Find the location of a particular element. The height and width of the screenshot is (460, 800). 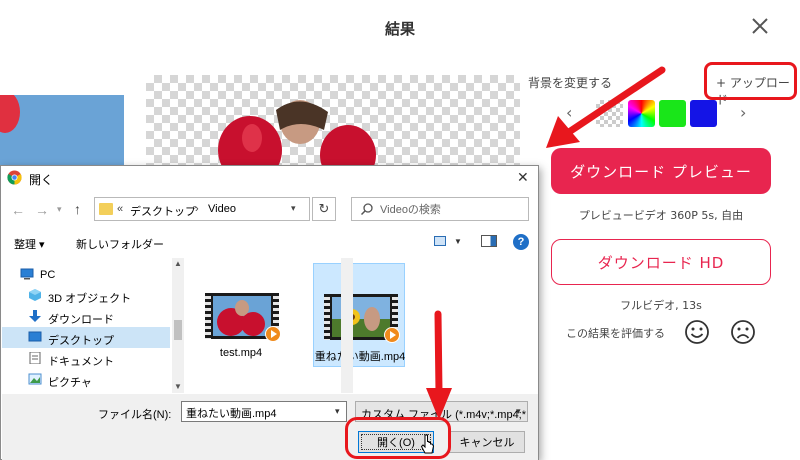

dialog-toolbar: 整理 ▾ 新しいフォルダー ▼ ? is located at coordinates (269, 242).